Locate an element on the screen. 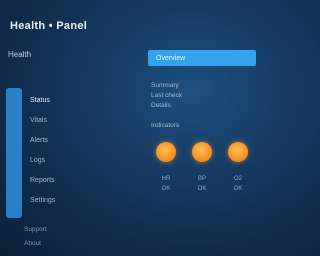  nav-item-reports: Reports is located at coordinates (80, 180).